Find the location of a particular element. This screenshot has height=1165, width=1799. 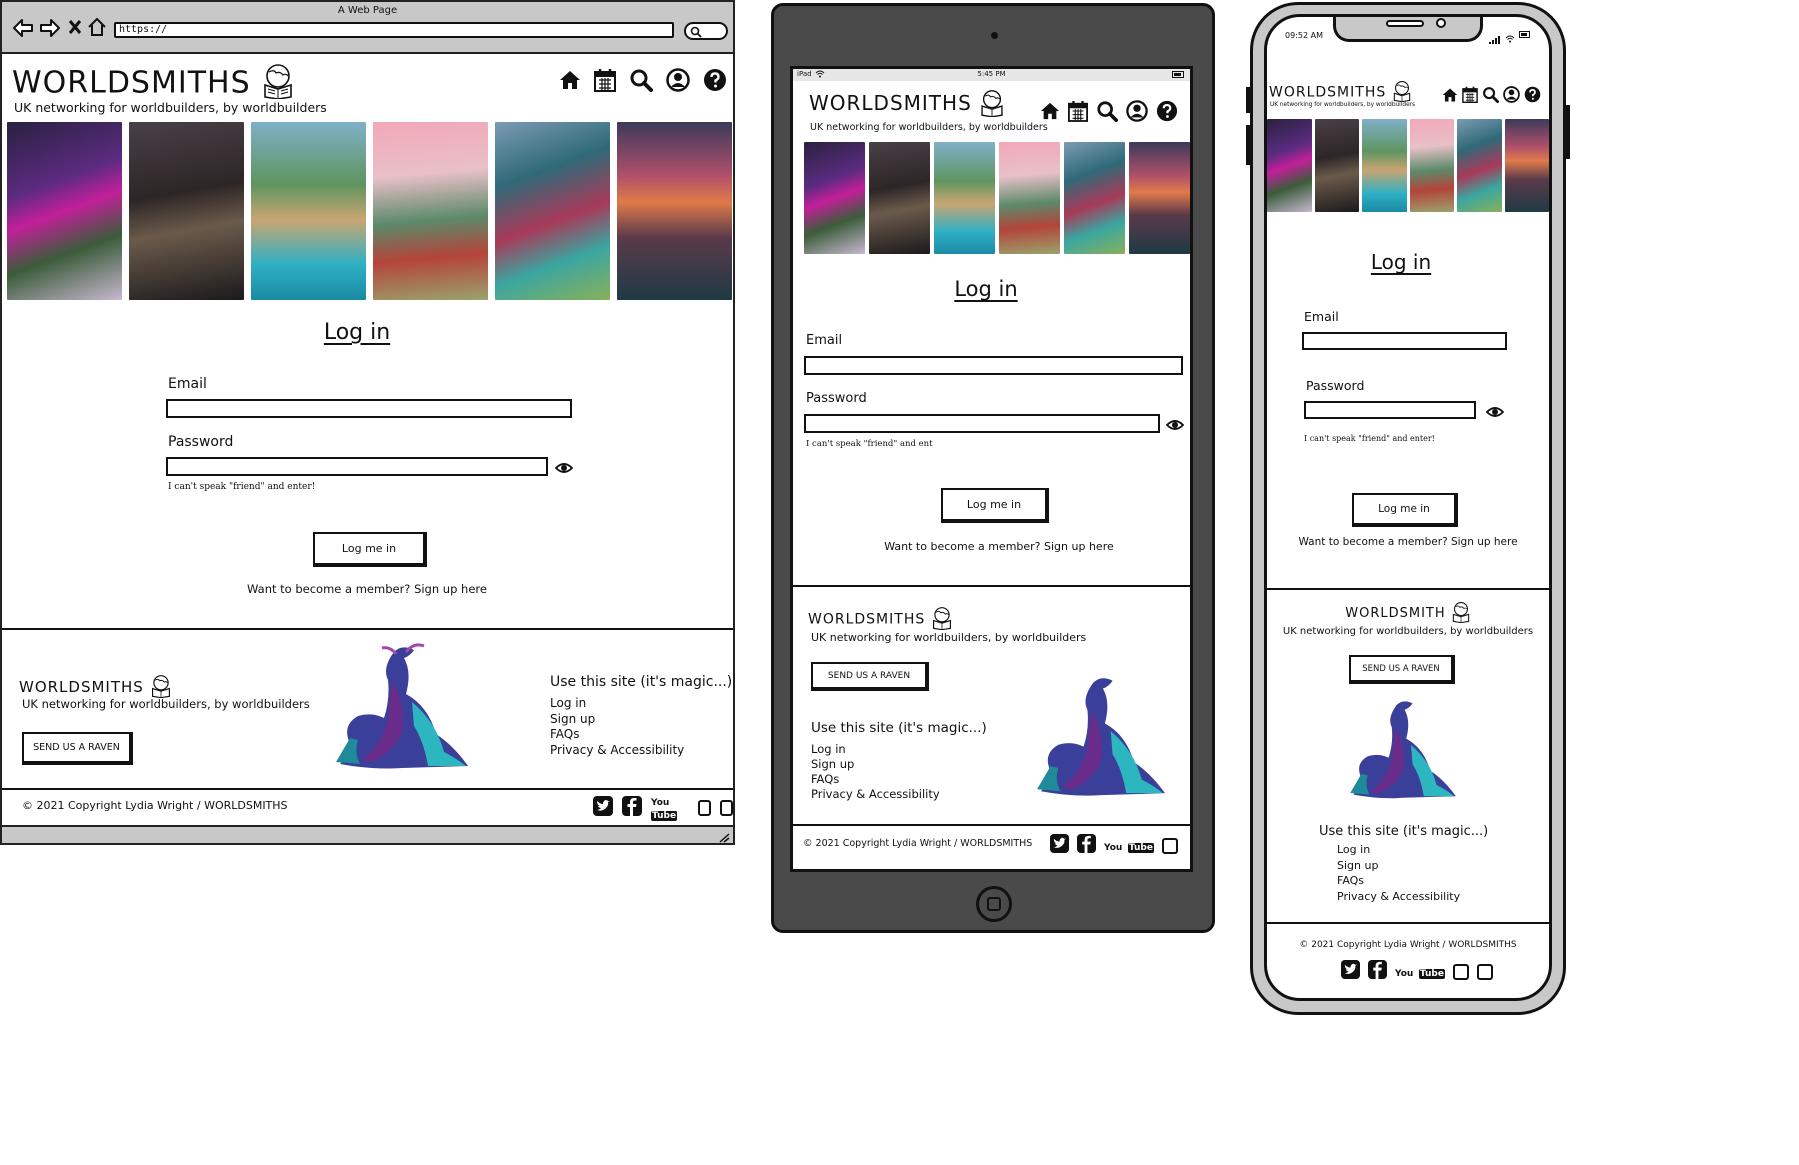

back-arrow-icon is located at coordinates (23, 30).